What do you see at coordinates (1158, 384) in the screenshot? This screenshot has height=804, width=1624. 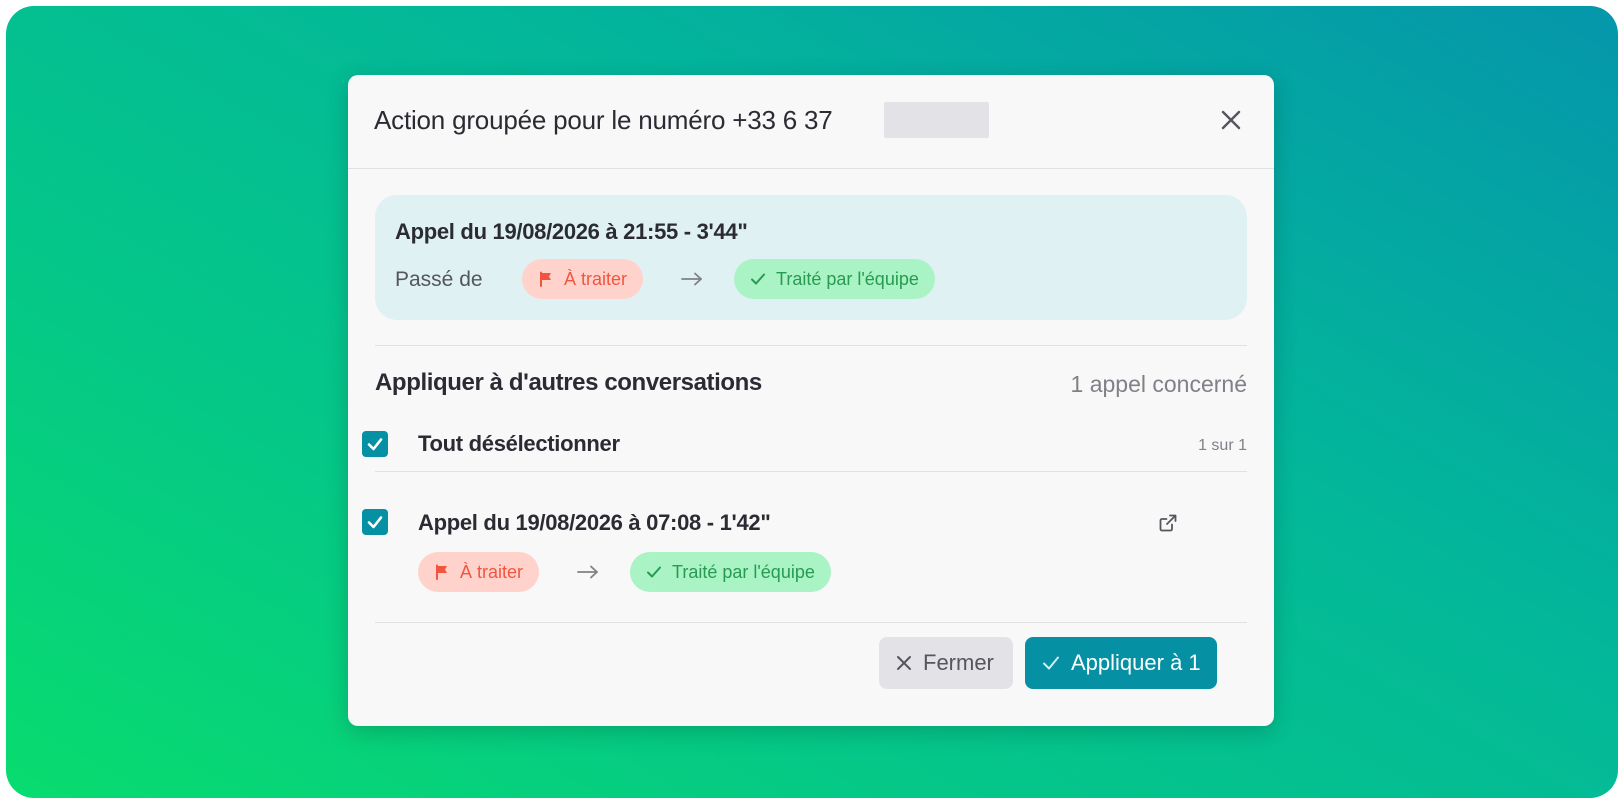 I see `affected-calls-count: 1 appel concerné` at bounding box center [1158, 384].